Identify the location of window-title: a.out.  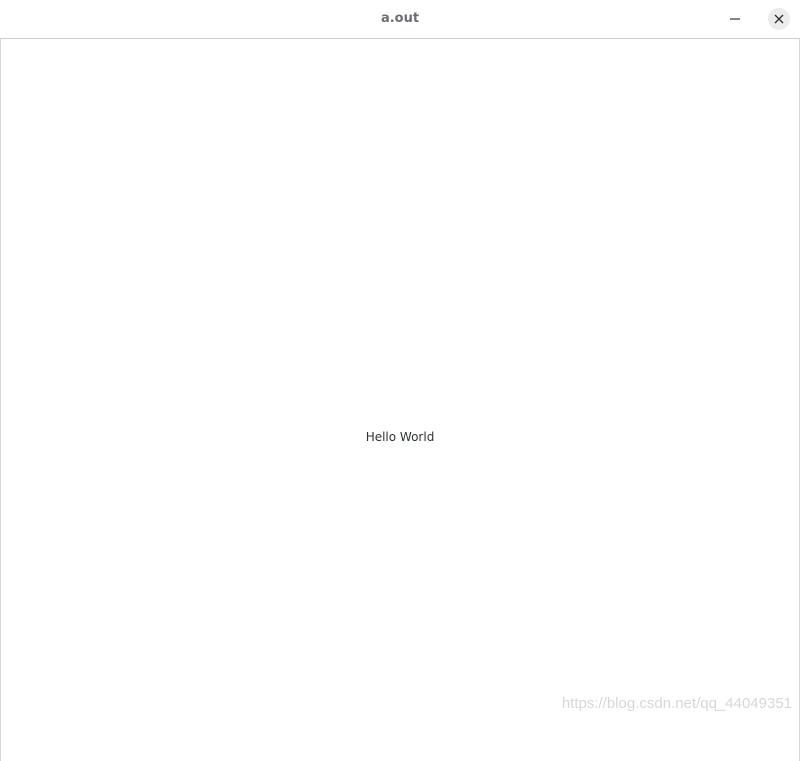
(400, 18).